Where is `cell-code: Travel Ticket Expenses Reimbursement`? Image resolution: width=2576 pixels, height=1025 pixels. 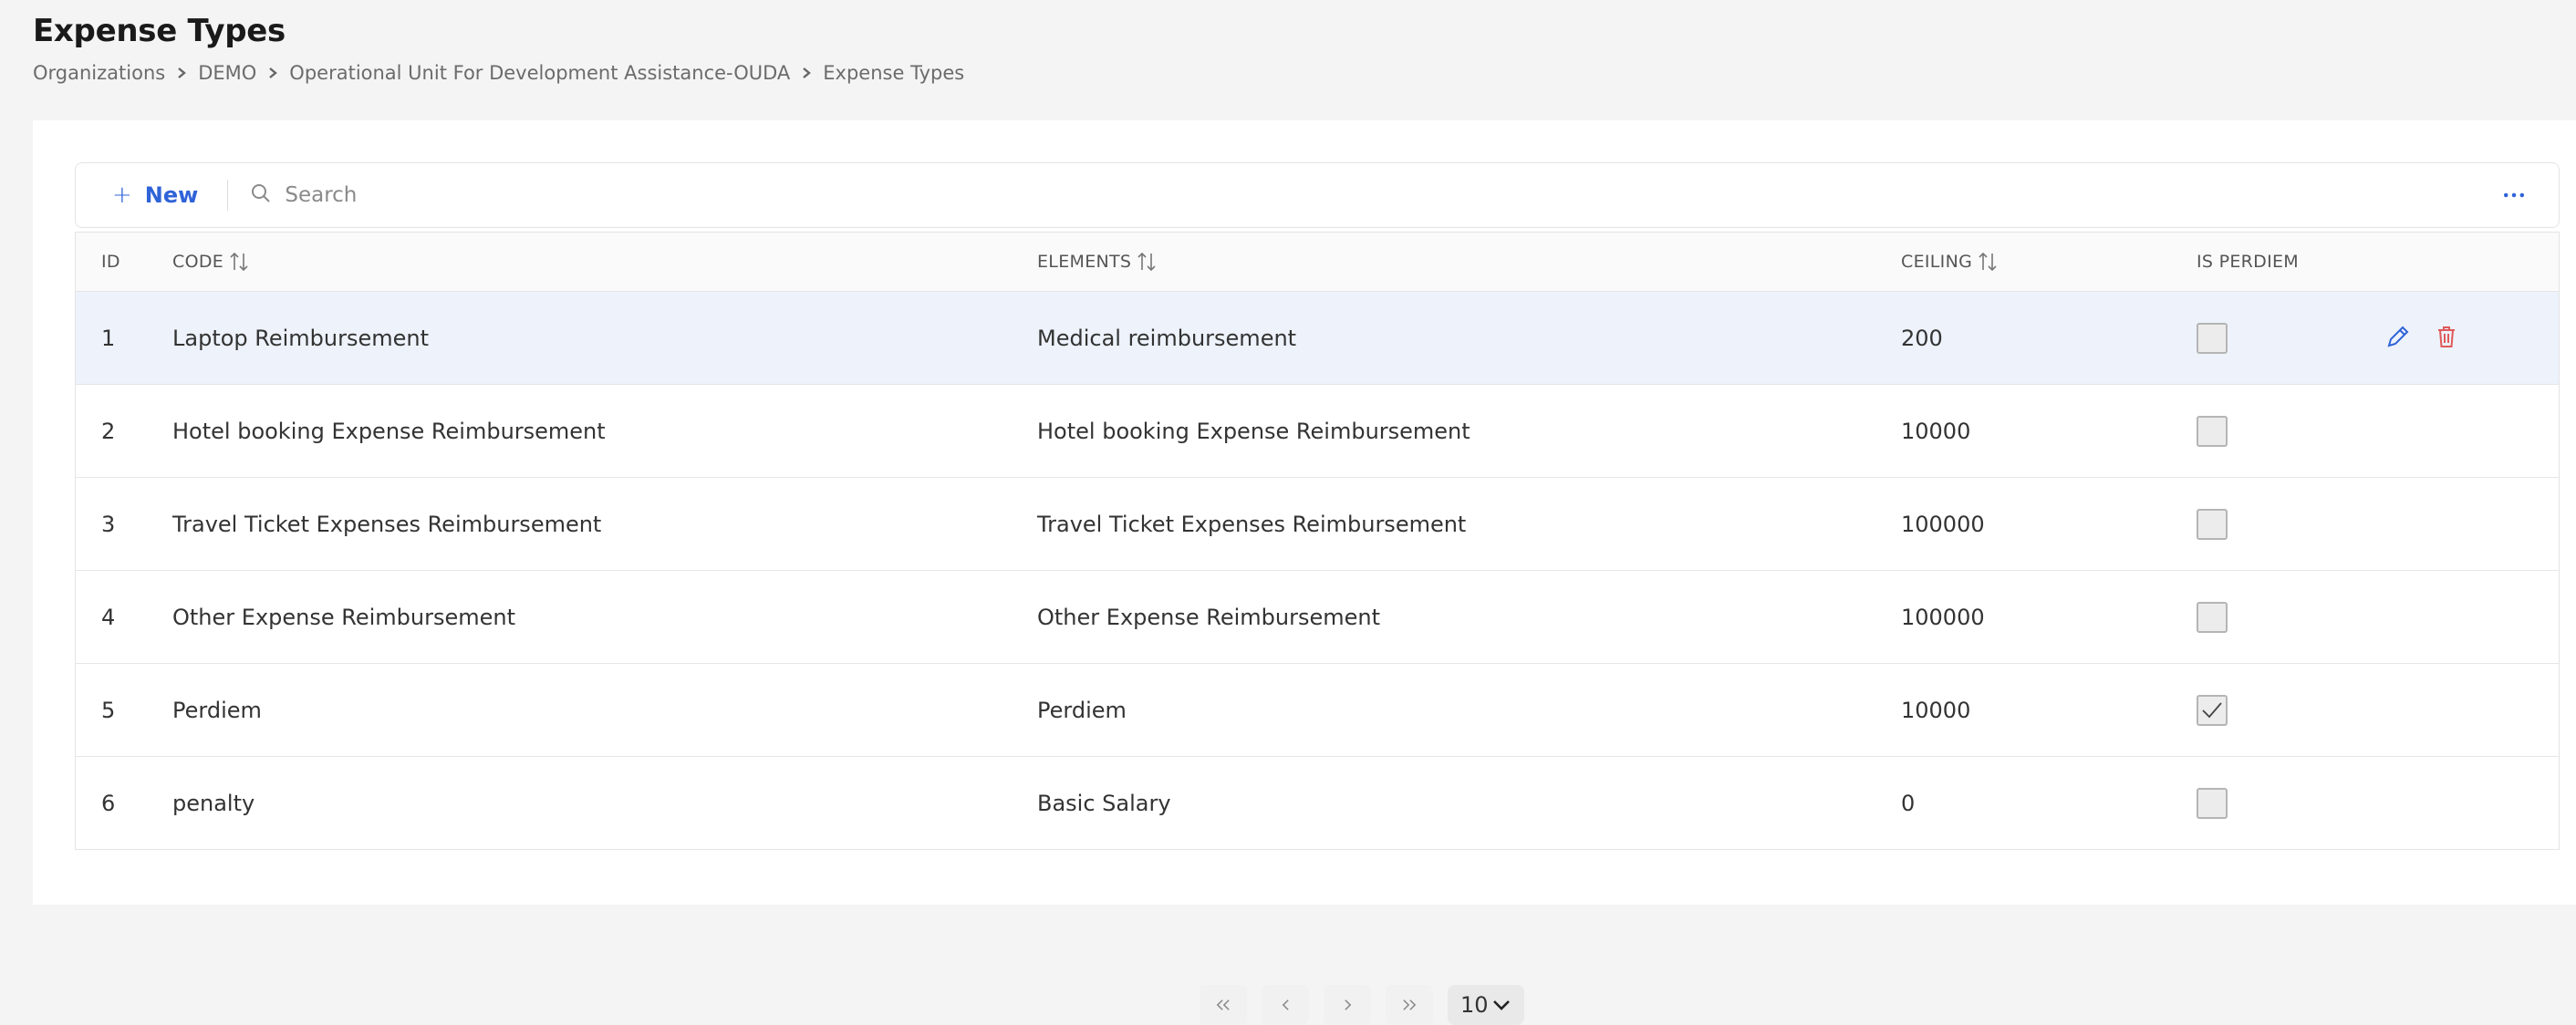 cell-code: Travel Ticket Expenses Reimbursement is located at coordinates (387, 524).